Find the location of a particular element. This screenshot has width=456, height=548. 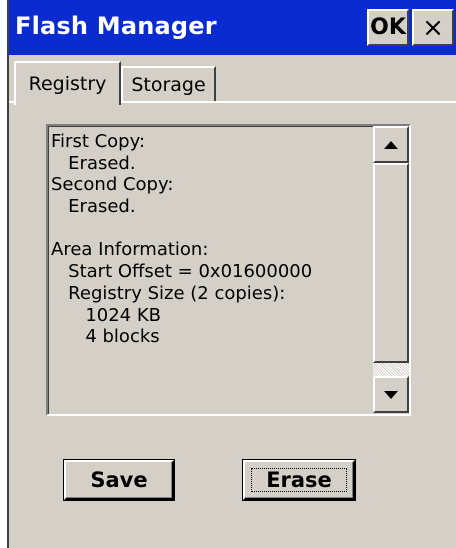

ok-button: OK is located at coordinates (388, 27).